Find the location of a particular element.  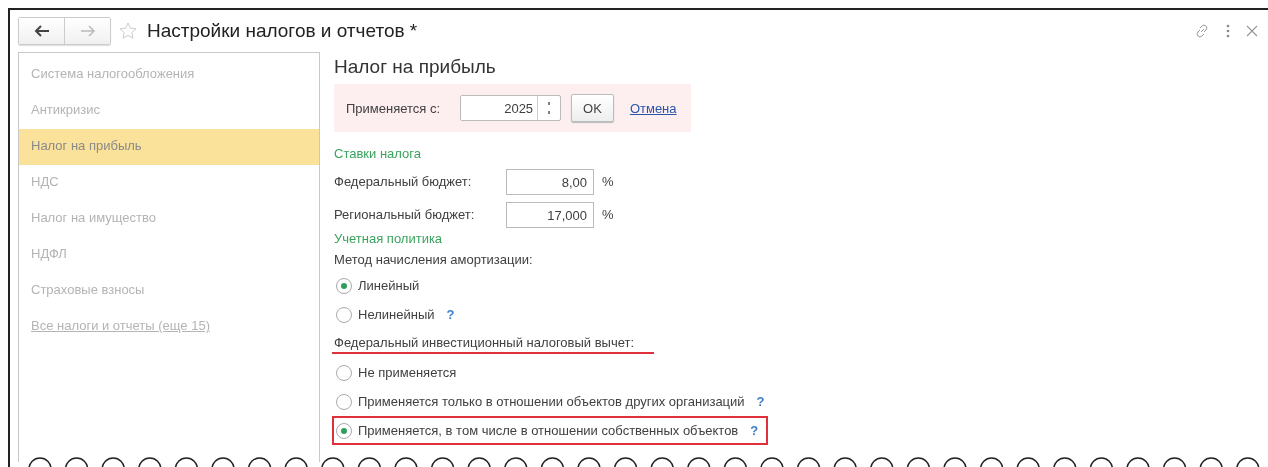

right-arrow-icon is located at coordinates (87, 31).